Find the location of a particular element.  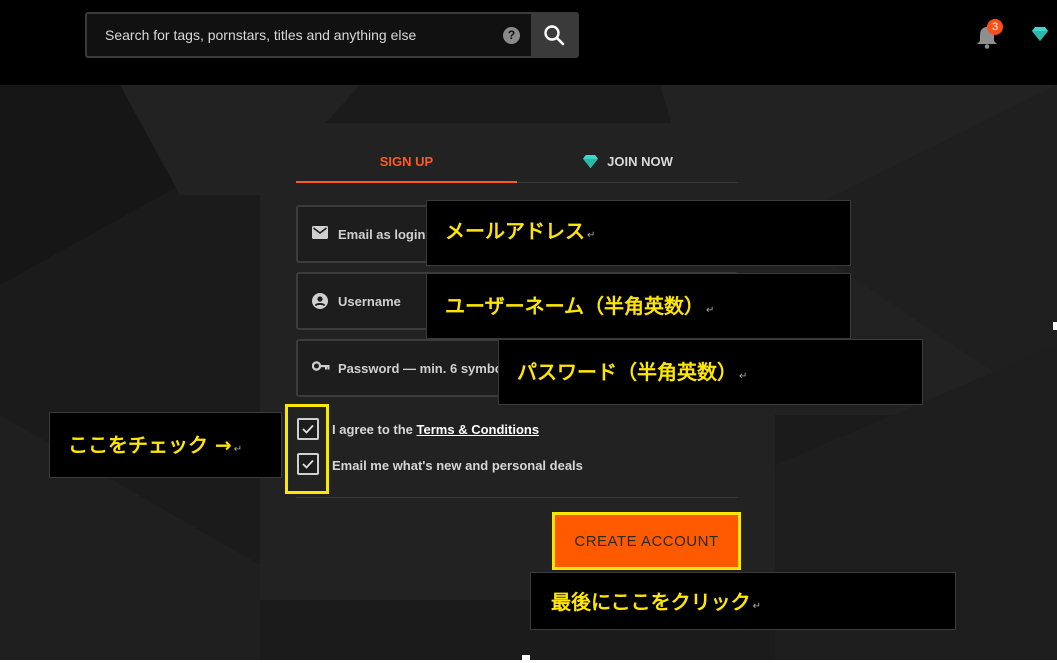

terms-label: I agree to the Terms & Conditions is located at coordinates (435, 429).